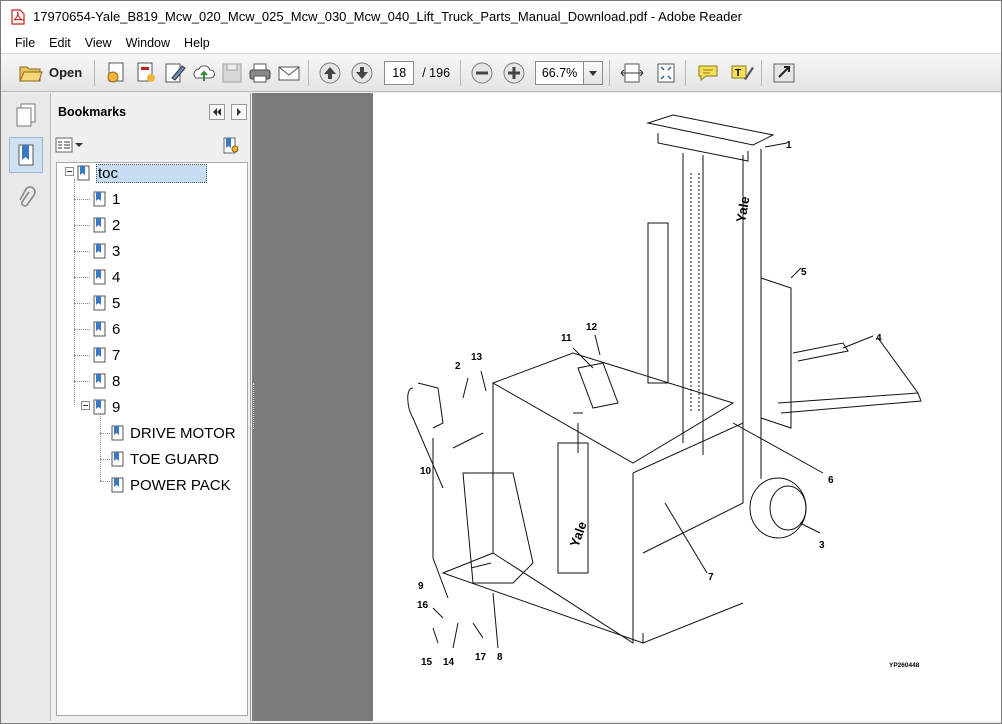 This screenshot has width=1002, height=724. What do you see at coordinates (289, 73) in the screenshot?
I see `email-button` at bounding box center [289, 73].